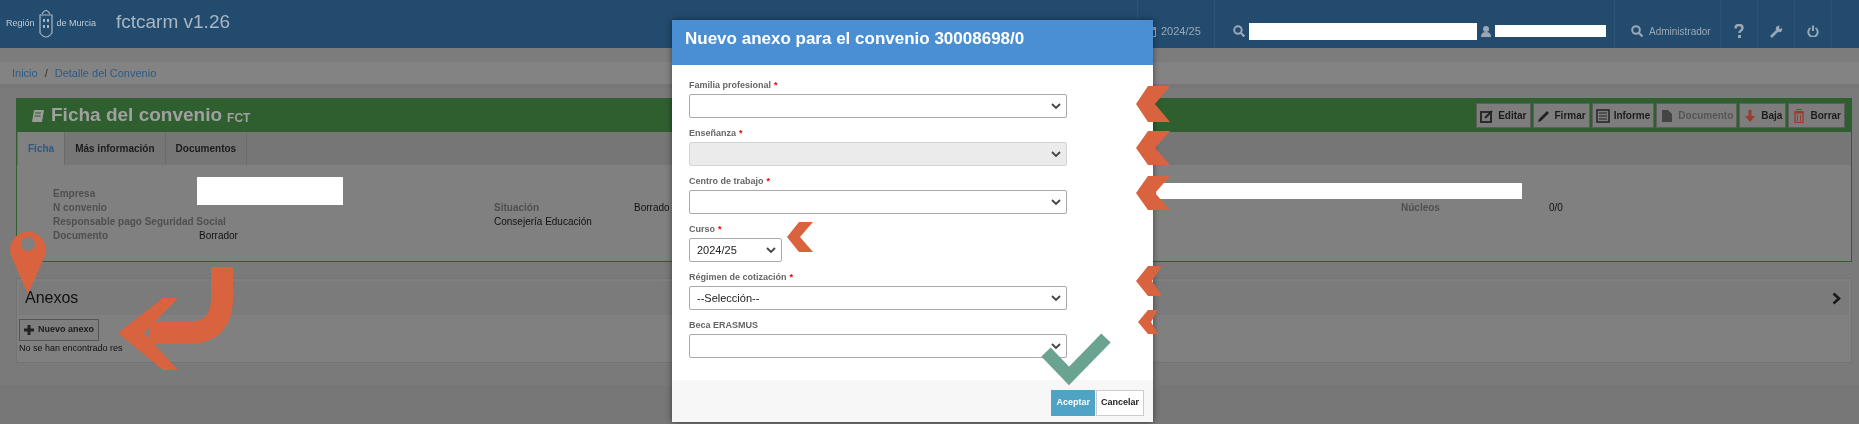 This screenshot has width=1859, height=424. I want to click on action-button: Informe, so click(1623, 115).